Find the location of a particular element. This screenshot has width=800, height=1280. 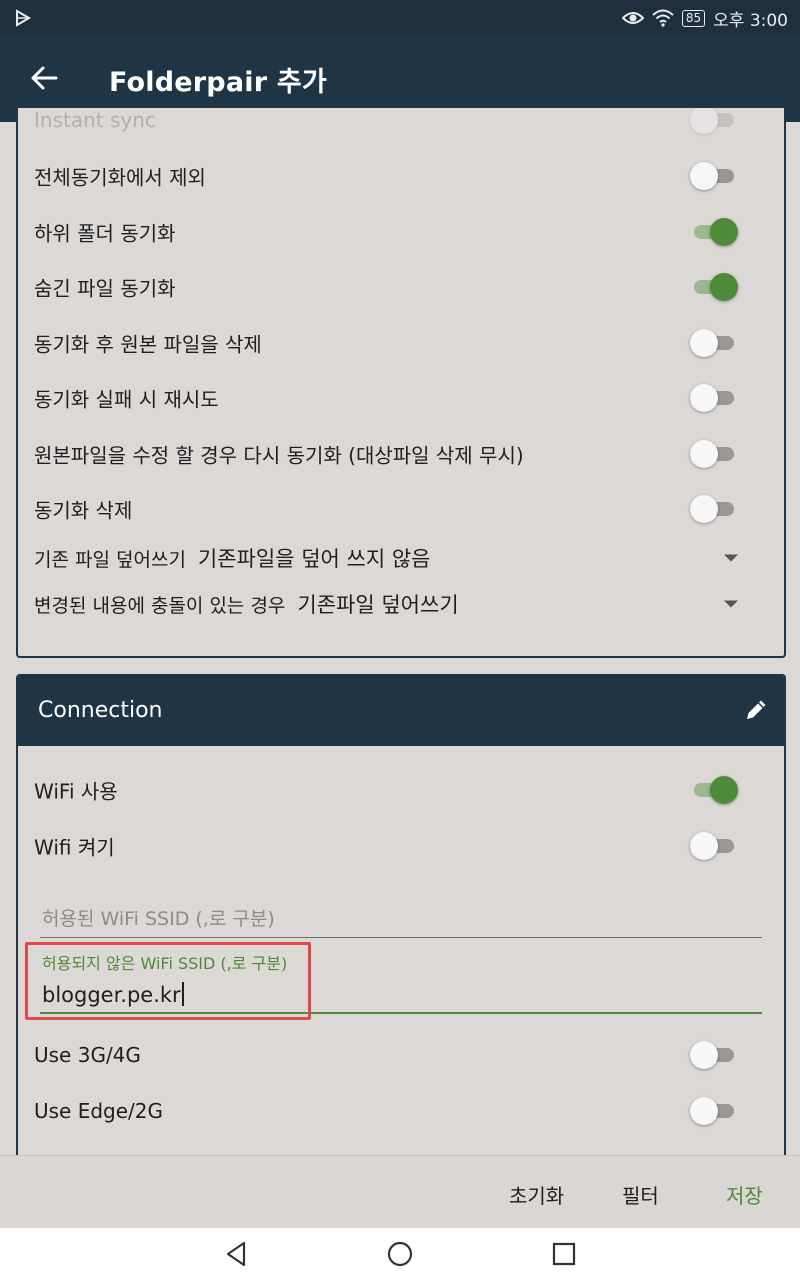

battery-indicator: 85 is located at coordinates (693, 18).